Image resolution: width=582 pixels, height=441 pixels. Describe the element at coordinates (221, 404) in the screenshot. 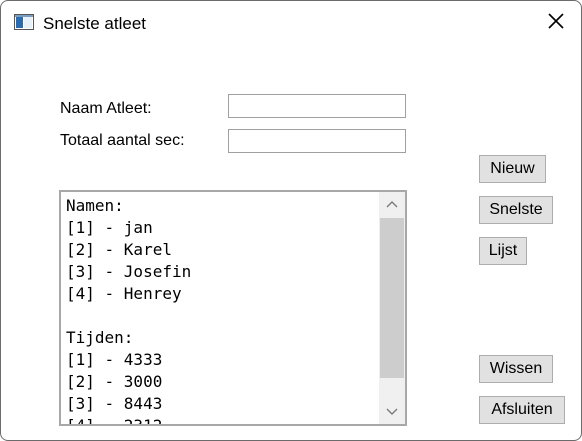

I see `list-item: [3] - 8443` at that location.